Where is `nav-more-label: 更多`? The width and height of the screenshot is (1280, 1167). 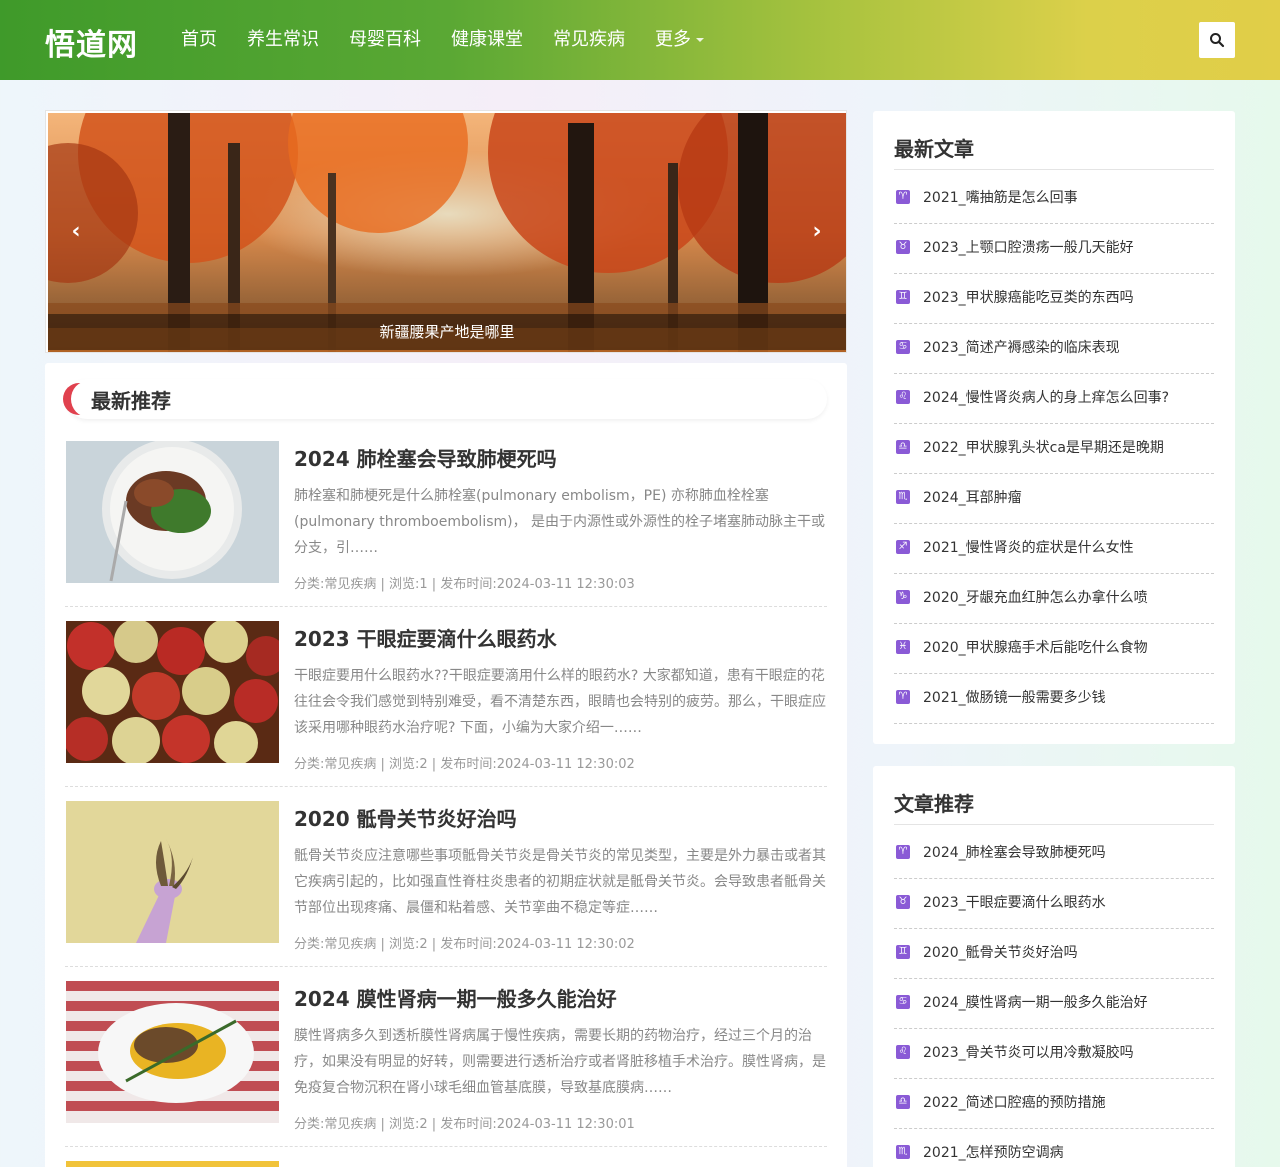
nav-more-label: 更多 is located at coordinates (673, 39).